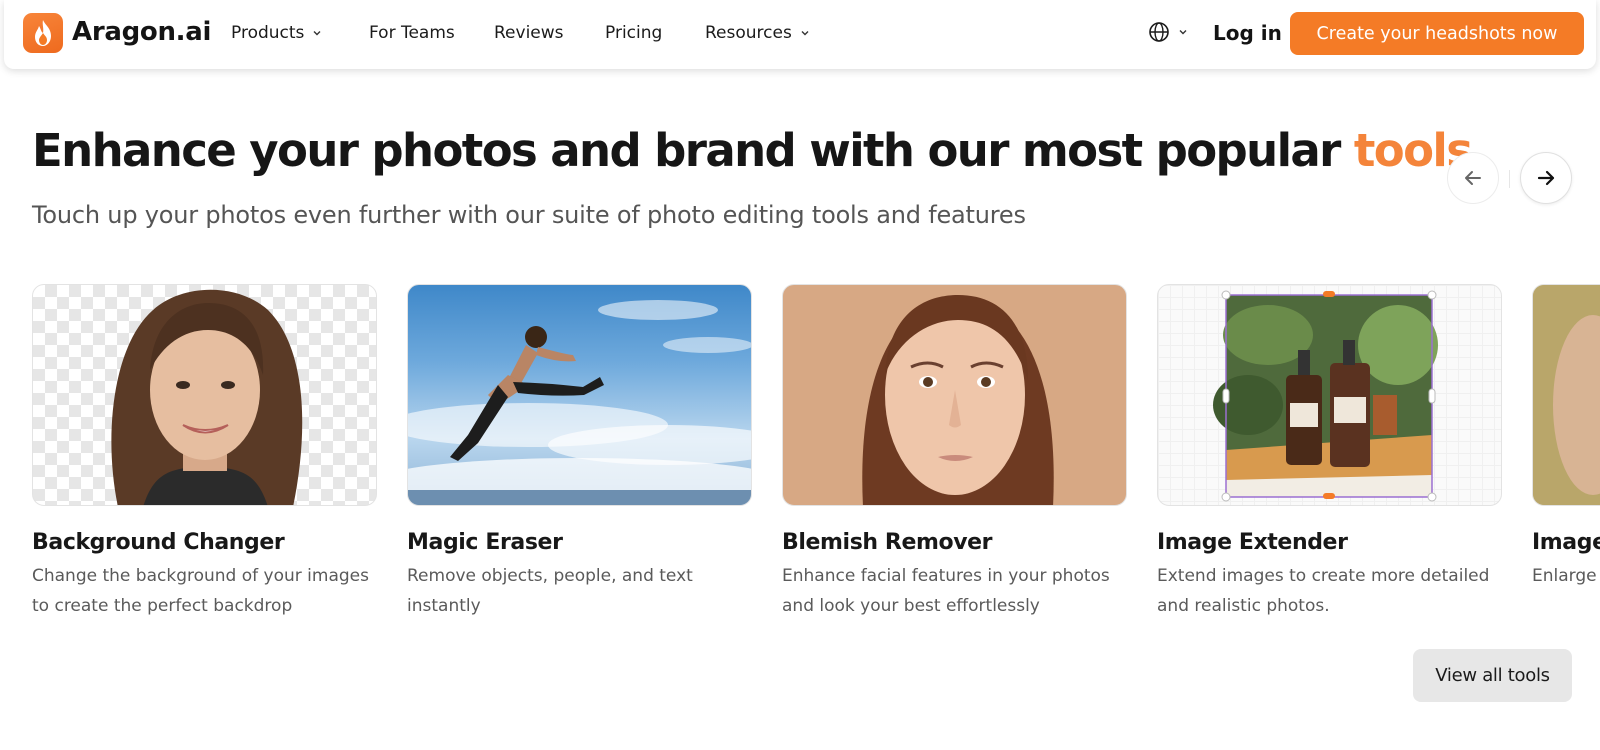 This screenshot has width=1600, height=750. Describe the element at coordinates (579, 402) in the screenshot. I see `jumping-man-sky-illustration` at that location.